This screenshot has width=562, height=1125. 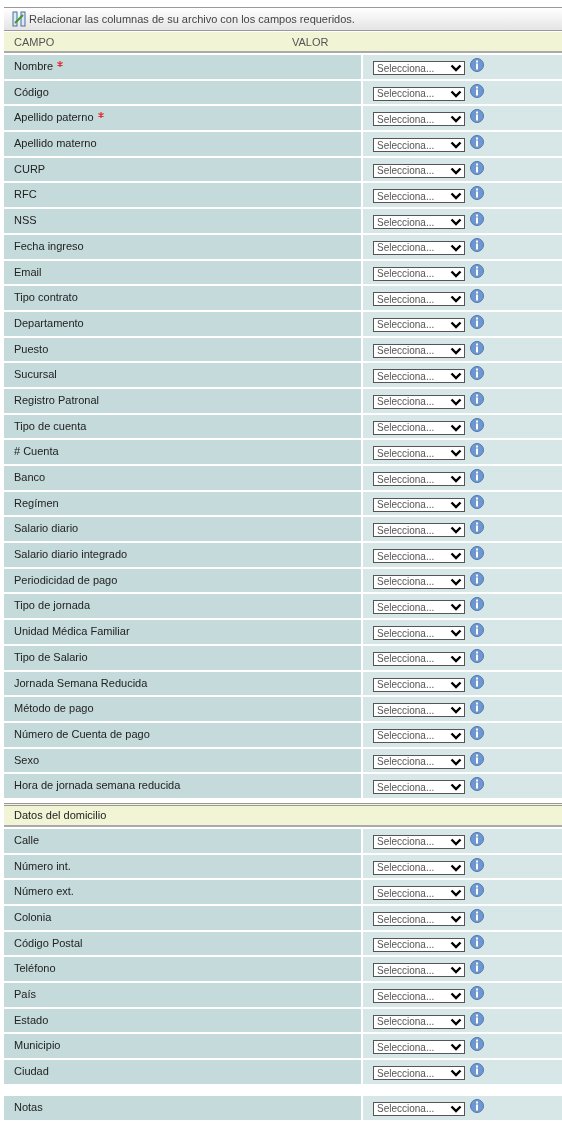 I want to click on field-label: Municipio, so click(x=182, y=1046).